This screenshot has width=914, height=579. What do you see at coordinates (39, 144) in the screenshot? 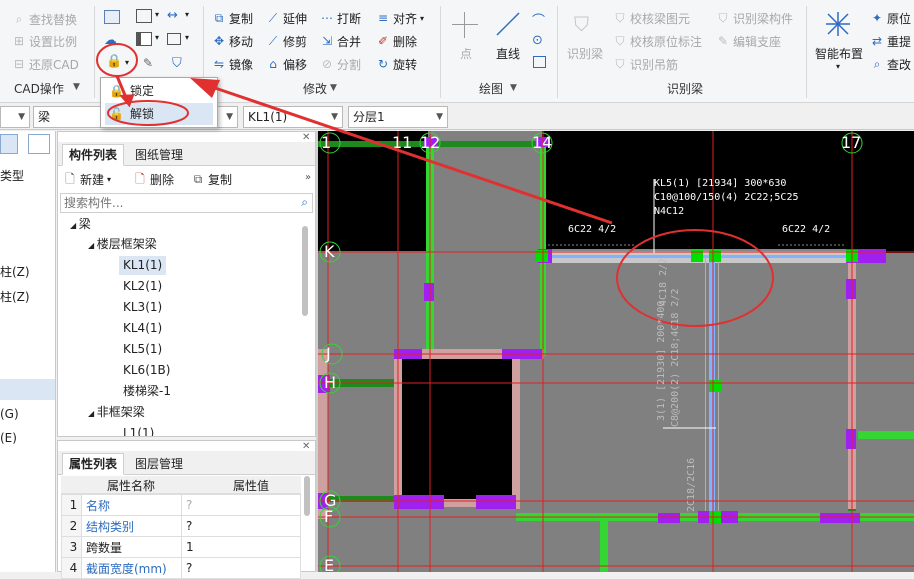
I see `grid-view-icon` at bounding box center [39, 144].